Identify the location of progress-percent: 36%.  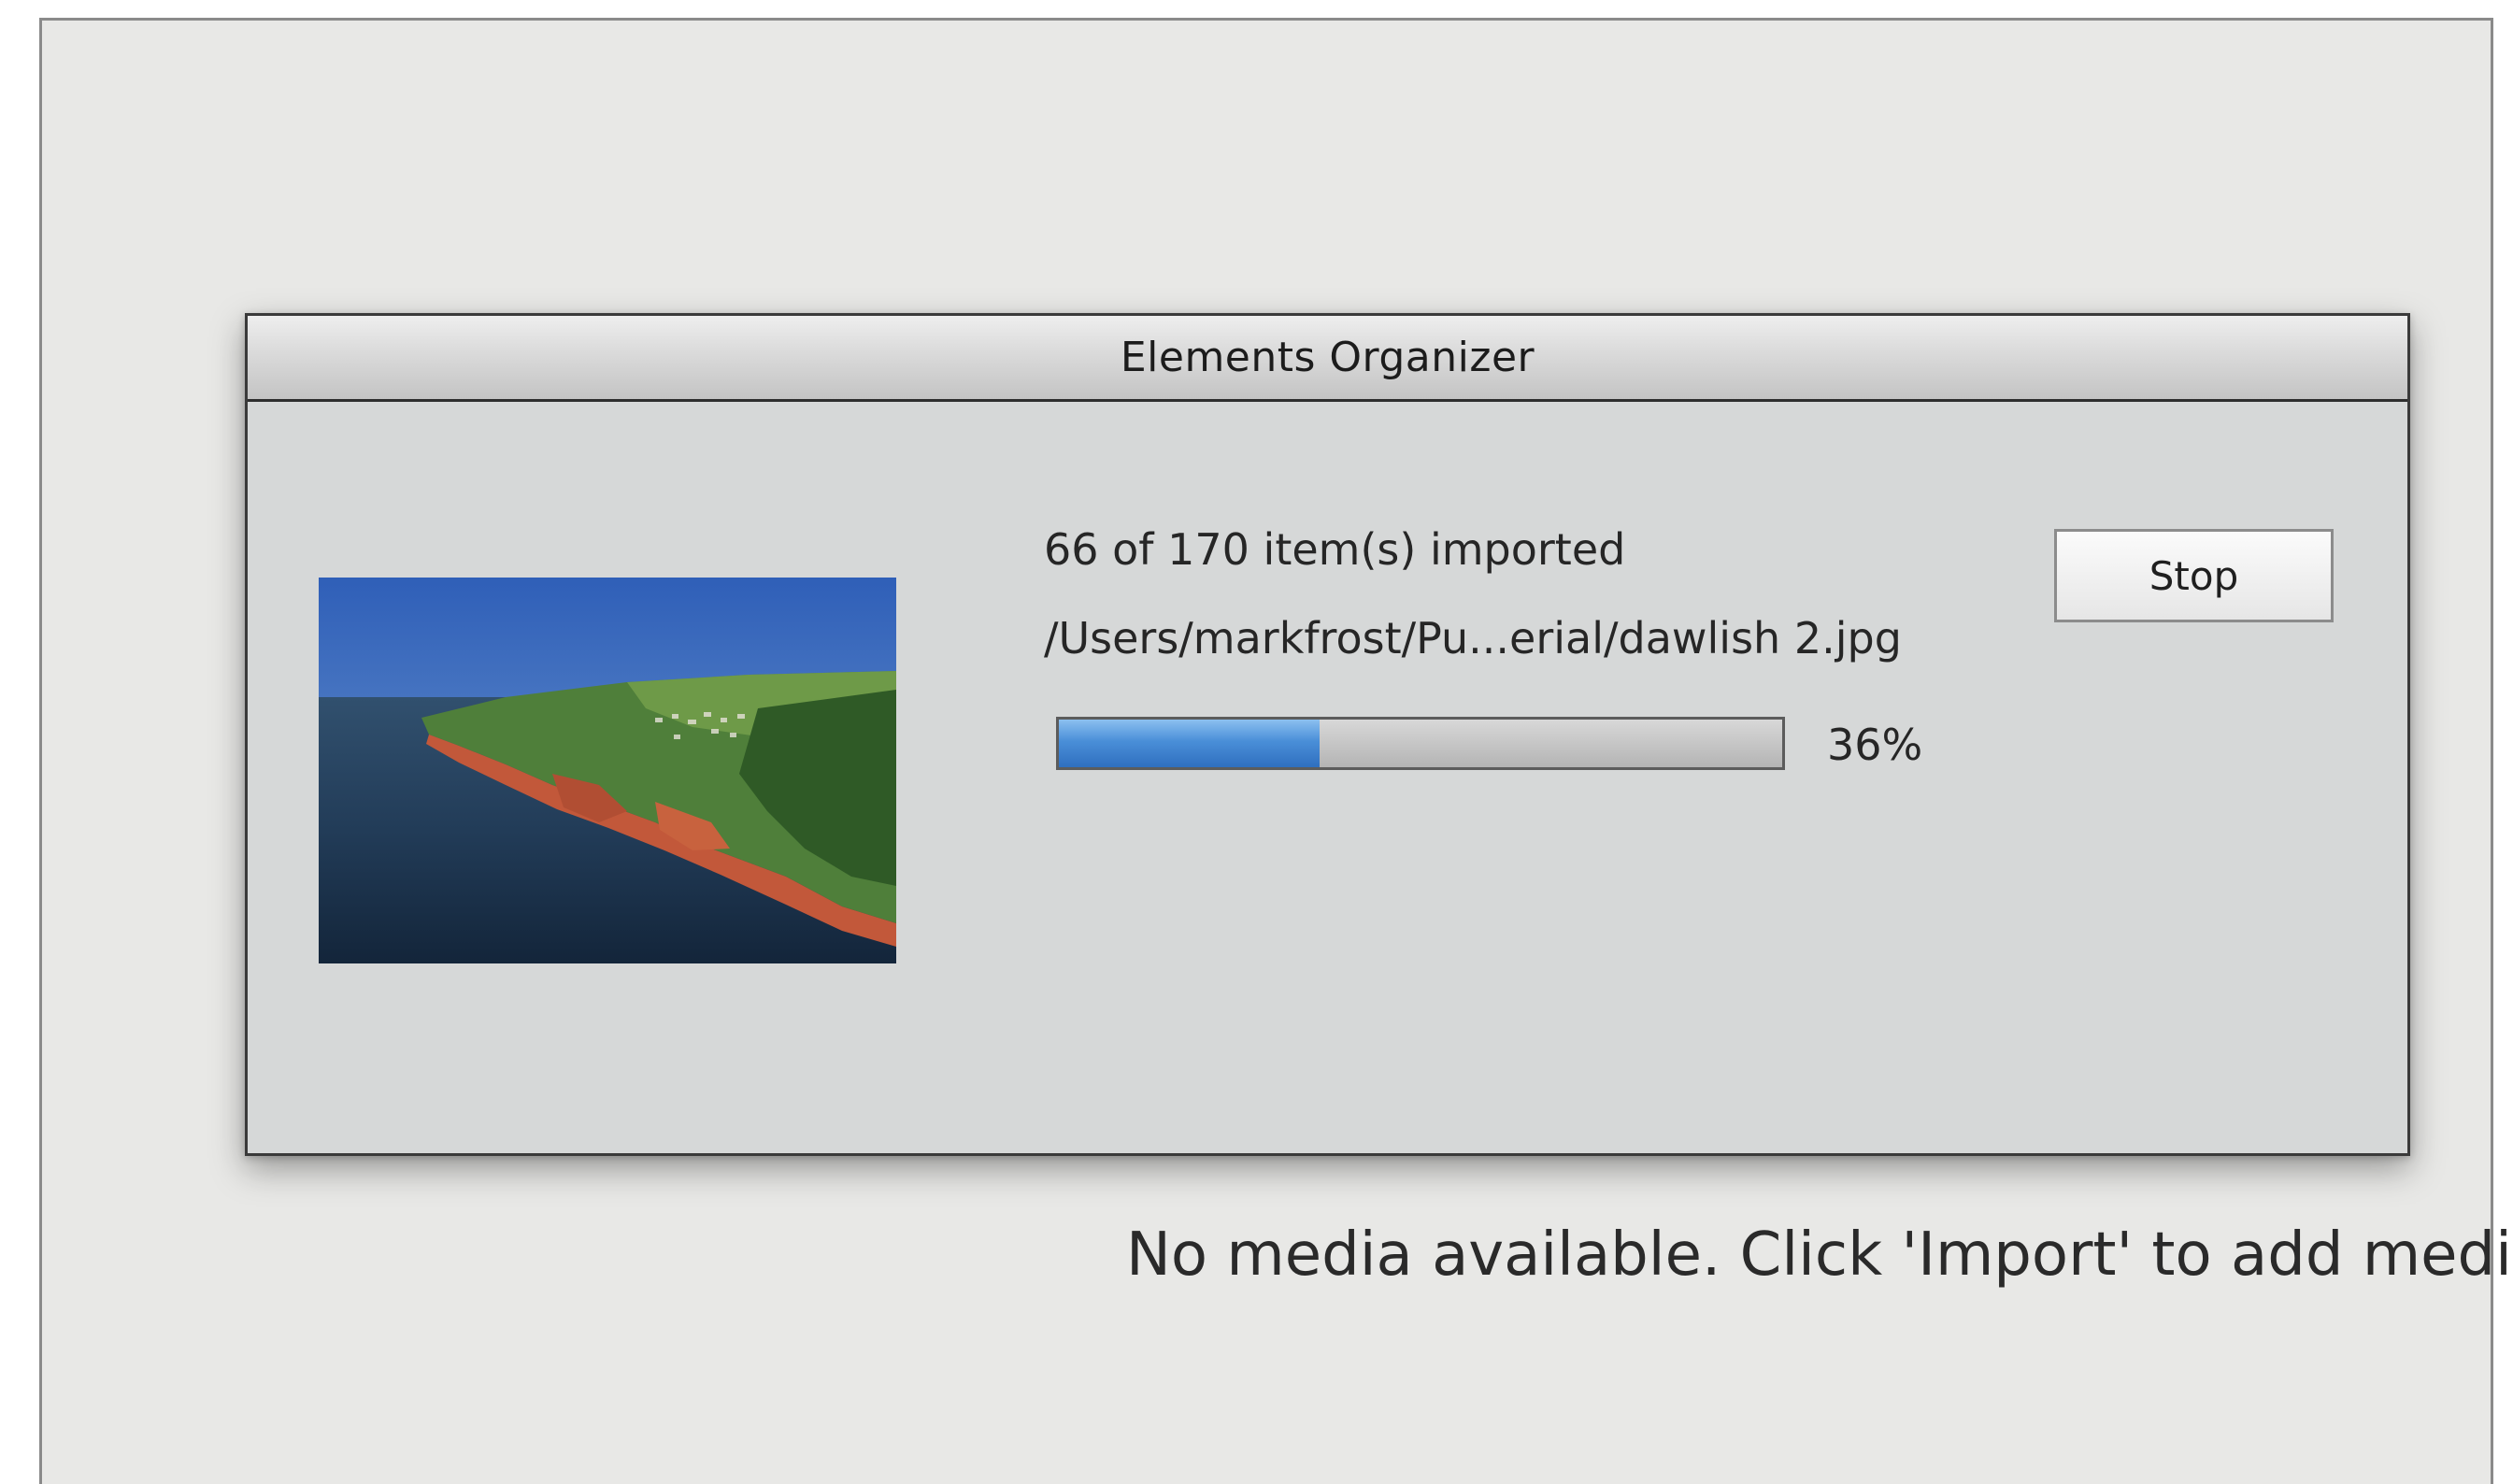
(1875, 745).